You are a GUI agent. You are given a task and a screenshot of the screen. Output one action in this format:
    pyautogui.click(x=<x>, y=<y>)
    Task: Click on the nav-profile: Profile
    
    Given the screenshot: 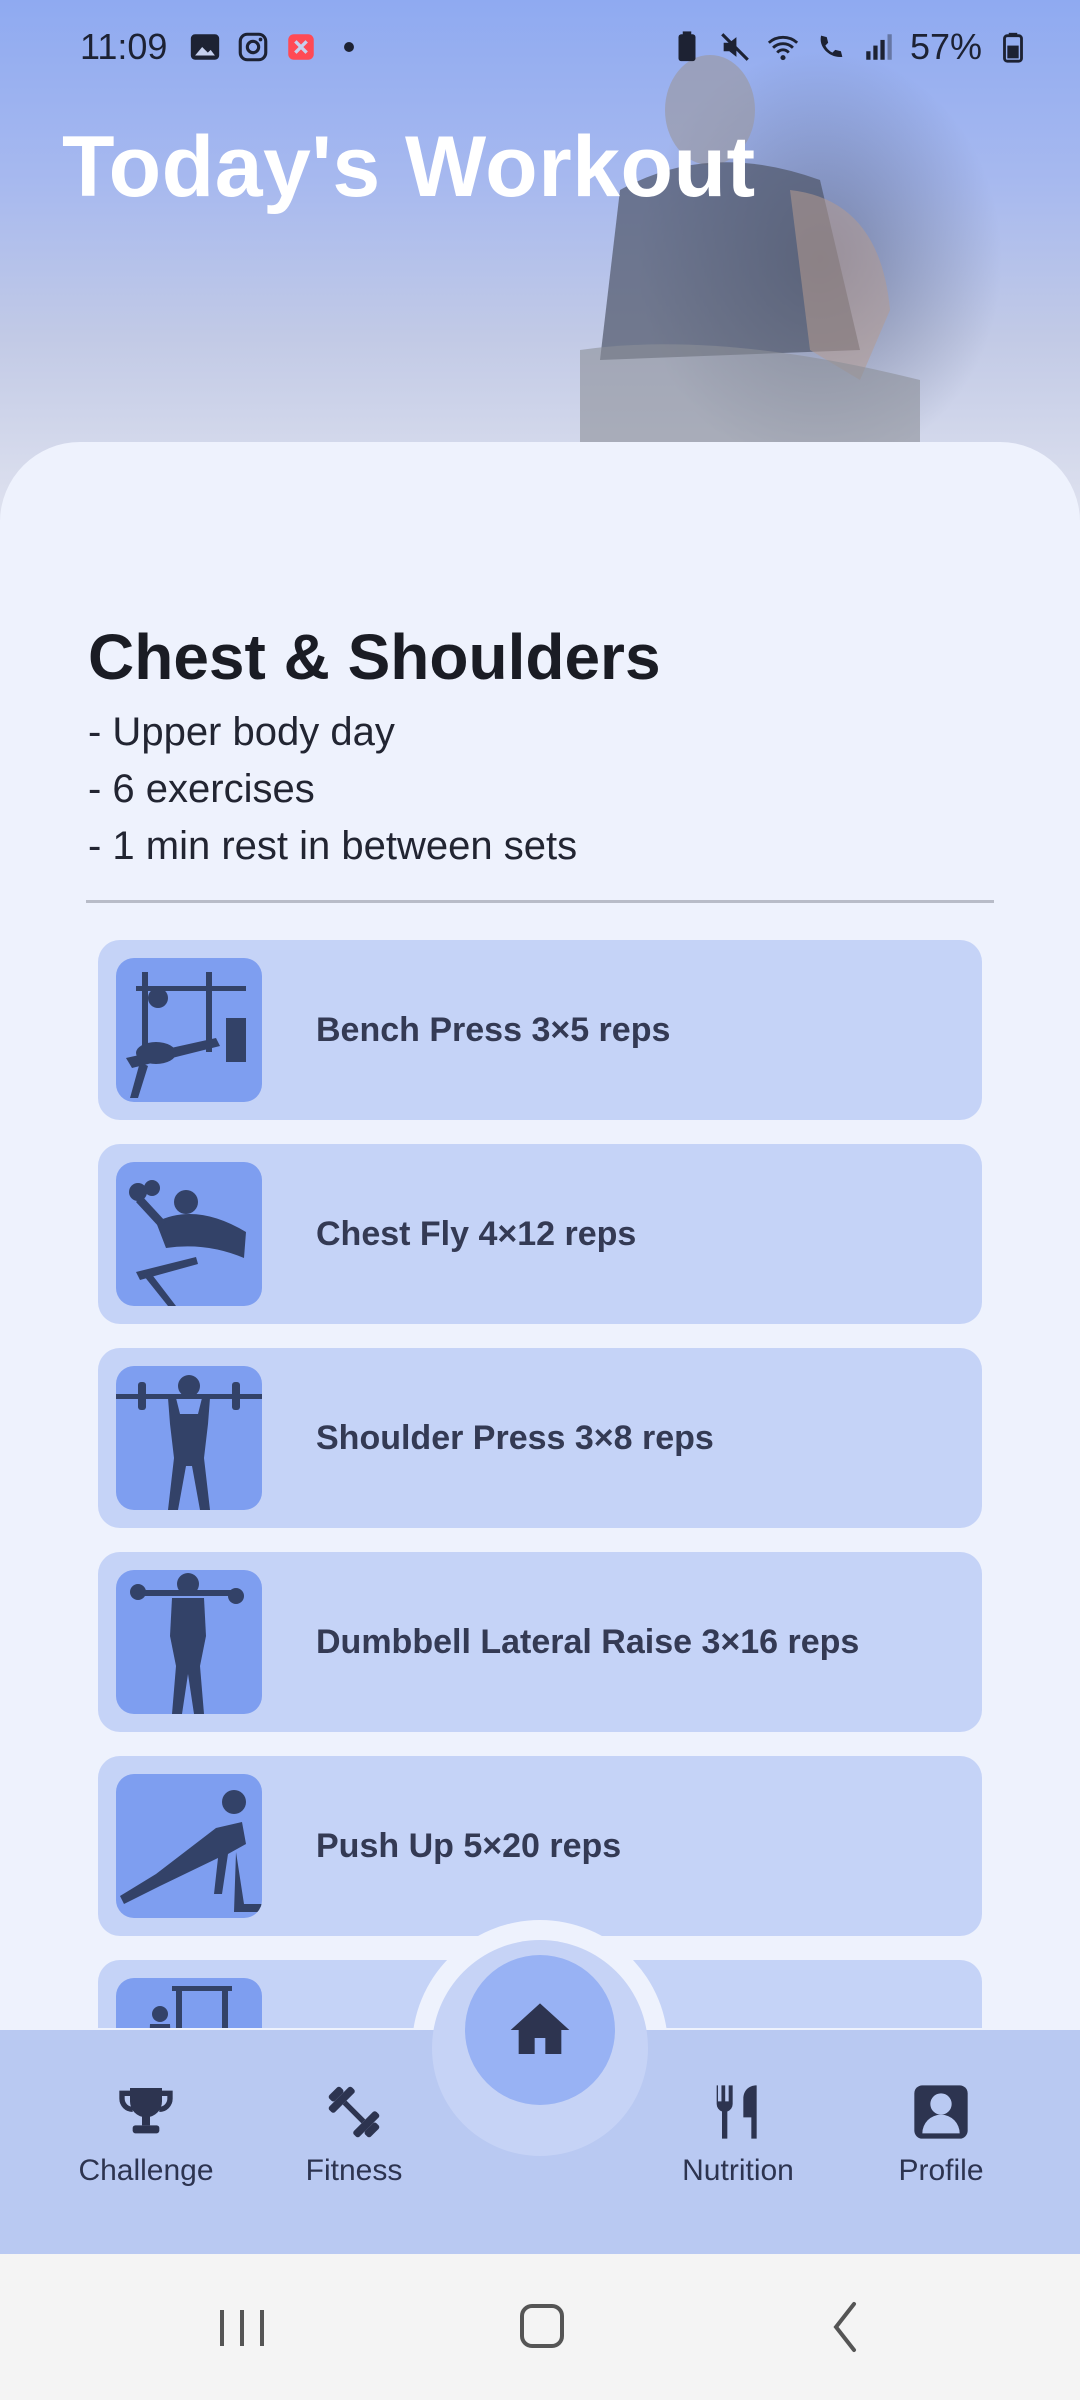 What is the action you would take?
    pyautogui.click(x=941, y=2134)
    